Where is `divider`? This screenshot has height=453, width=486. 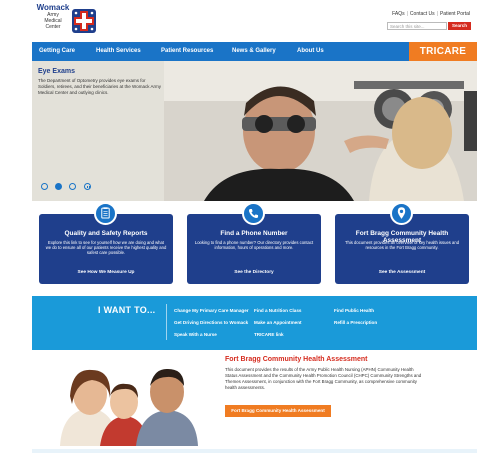
divider is located at coordinates (166, 322).